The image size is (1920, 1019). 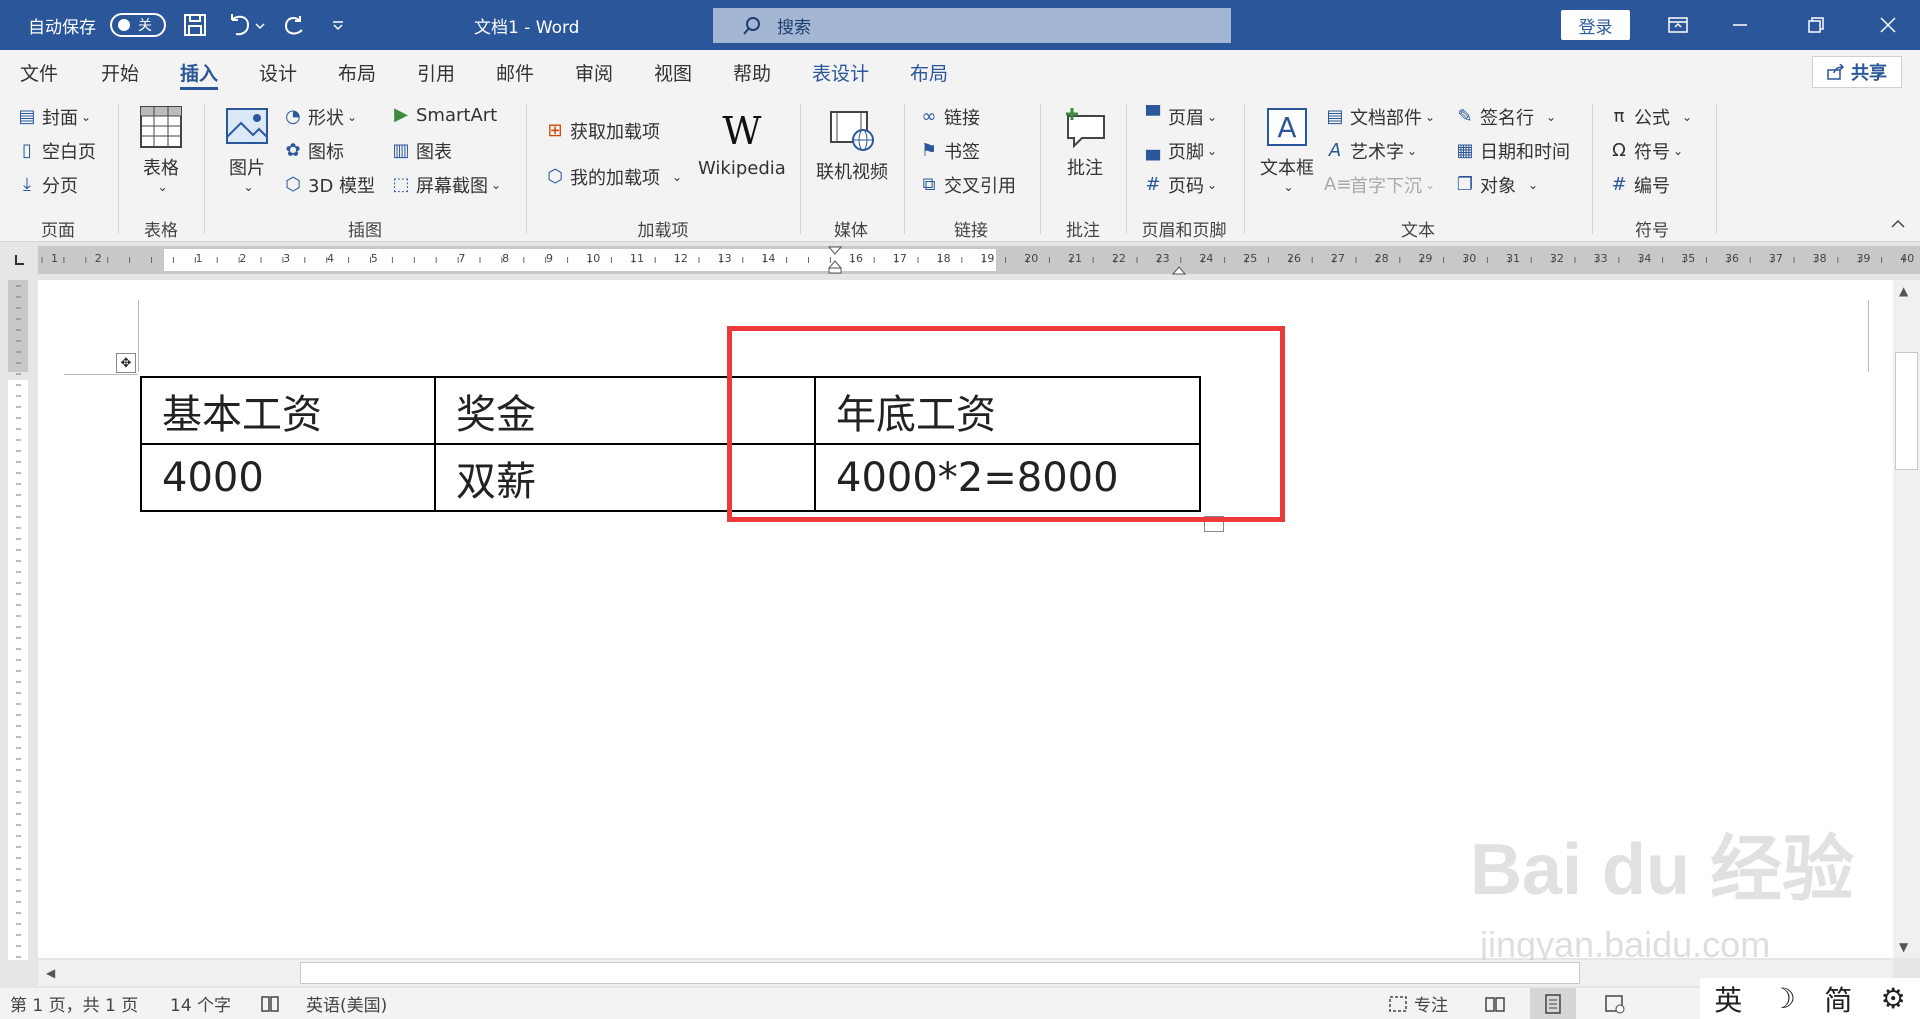 I want to click on vertical-ruler, so click(x=19, y=620).